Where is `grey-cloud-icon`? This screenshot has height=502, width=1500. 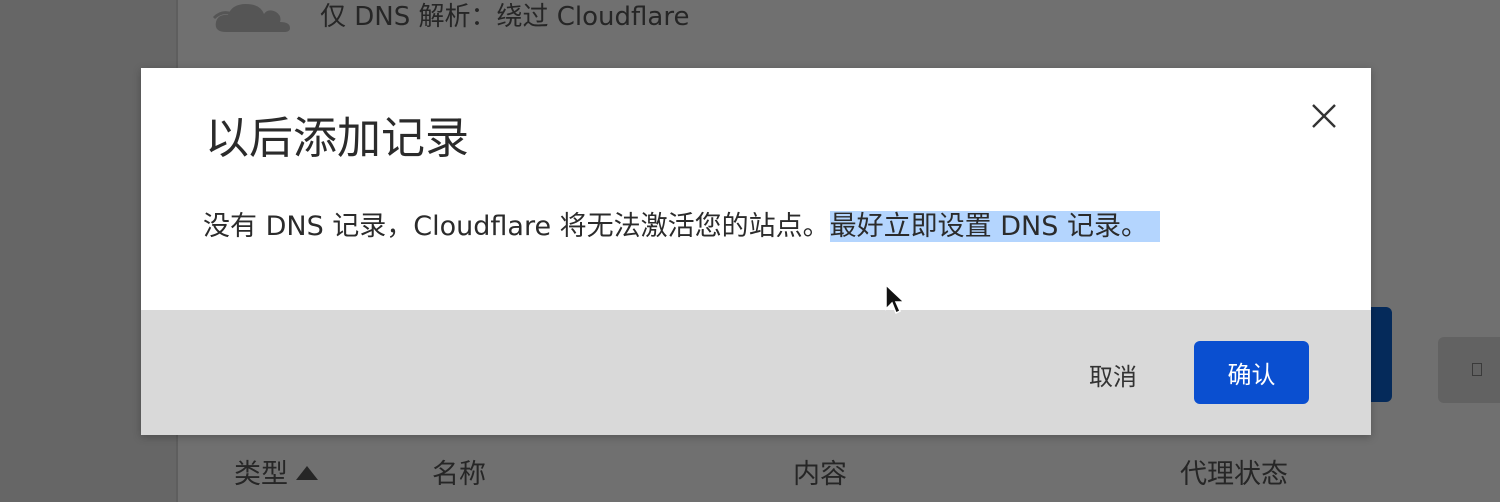 grey-cloud-icon is located at coordinates (251, 18).